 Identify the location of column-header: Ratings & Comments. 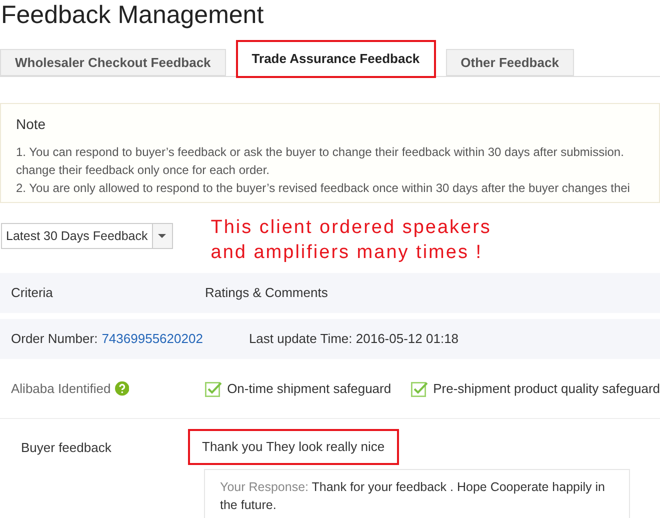
(266, 293).